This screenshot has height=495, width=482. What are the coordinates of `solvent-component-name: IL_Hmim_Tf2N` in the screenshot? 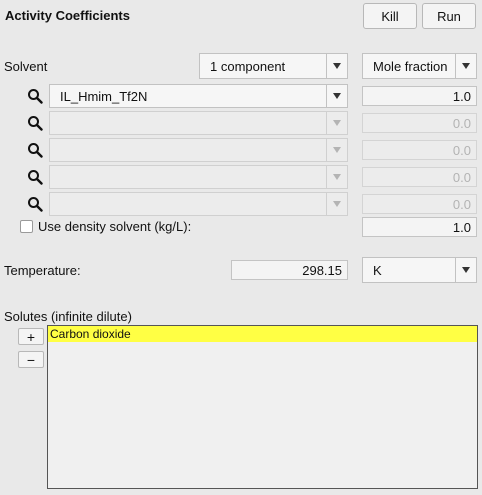 It's located at (104, 96).